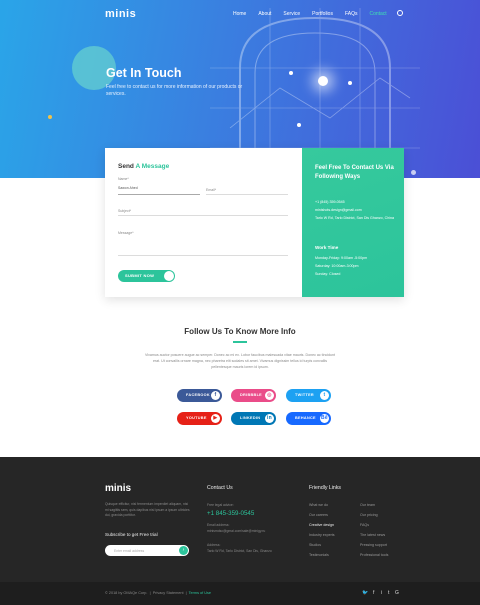  Describe the element at coordinates (328, 274) in the screenshot. I see `hours-sunday: Sunday: Closed` at that location.